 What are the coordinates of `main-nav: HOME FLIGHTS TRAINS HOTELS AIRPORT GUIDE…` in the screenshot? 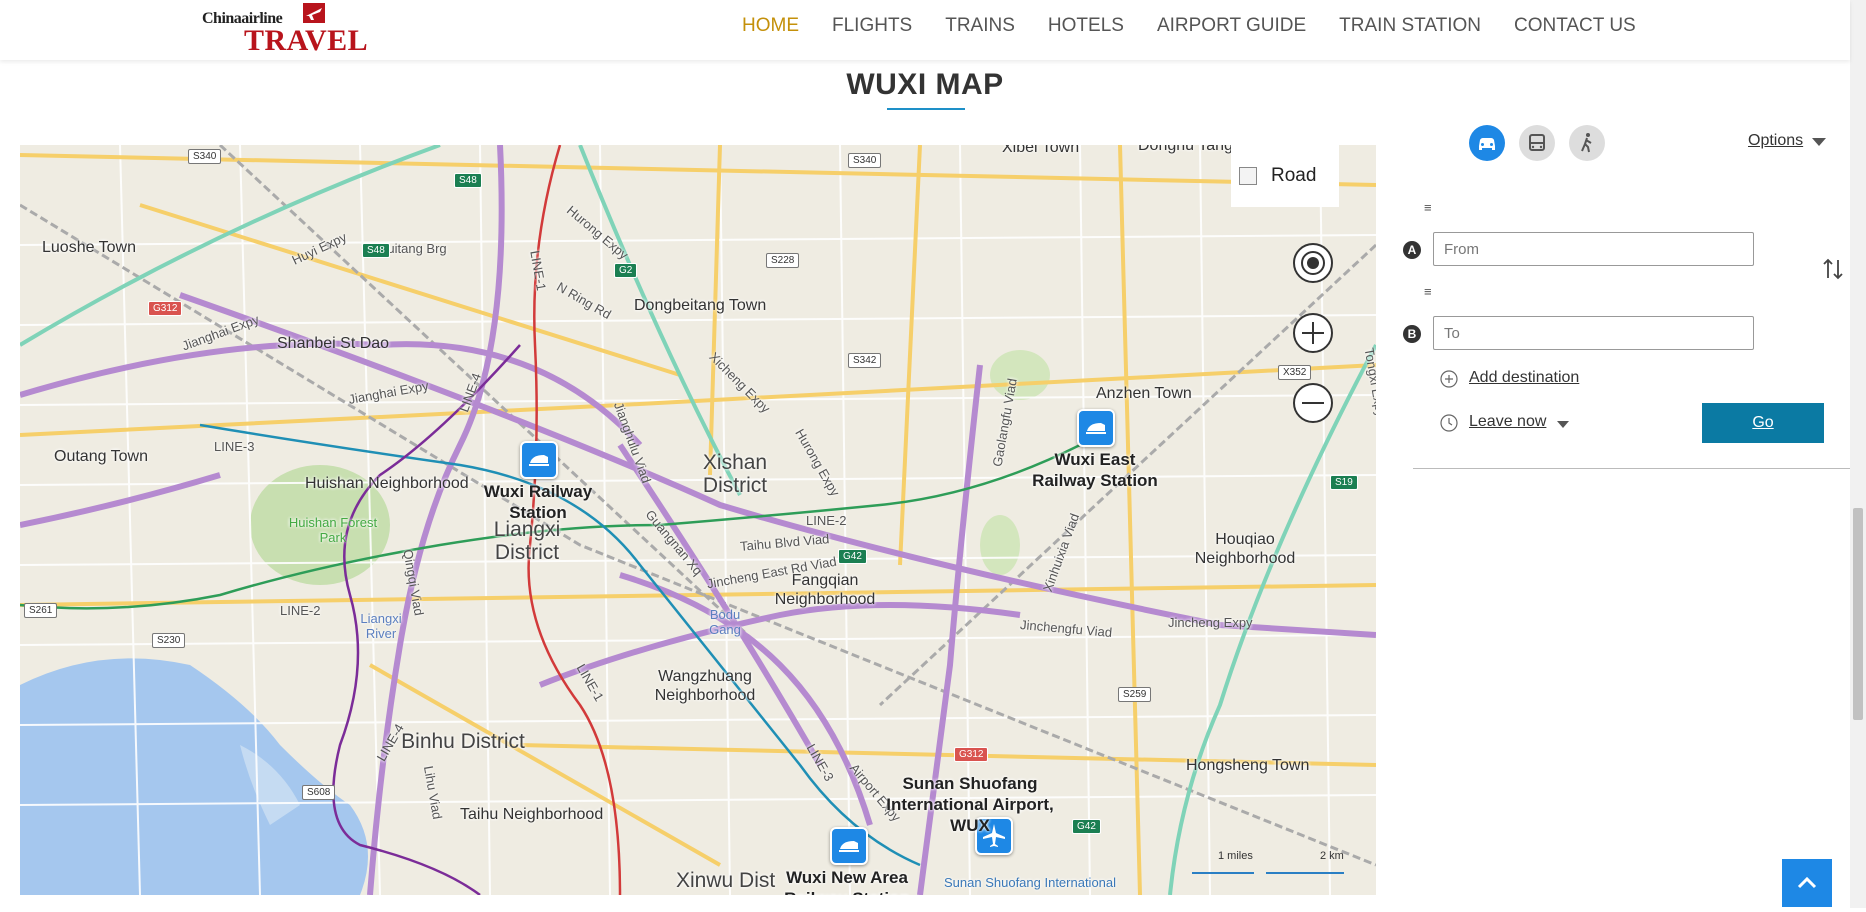 It's located at (1205, 26).